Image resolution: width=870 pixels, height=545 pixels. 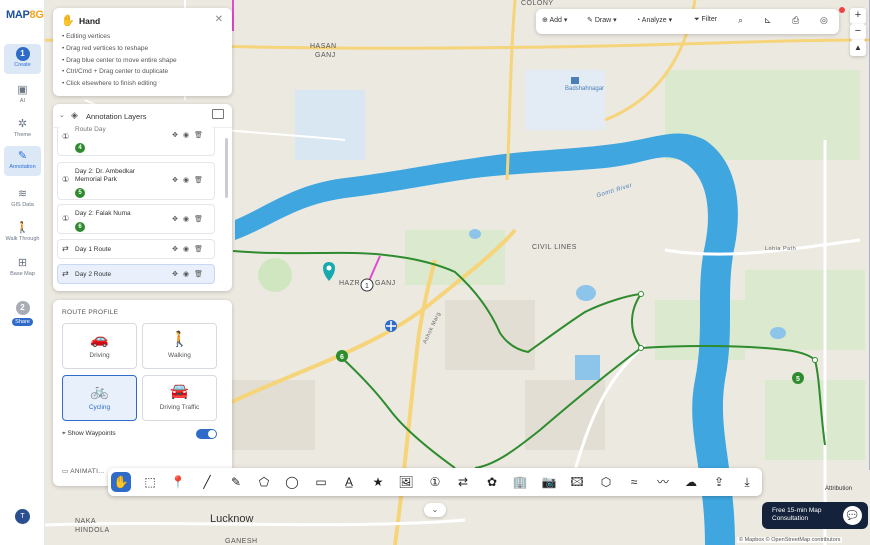 I want to click on svg-text: 6, so click(x=342, y=357).